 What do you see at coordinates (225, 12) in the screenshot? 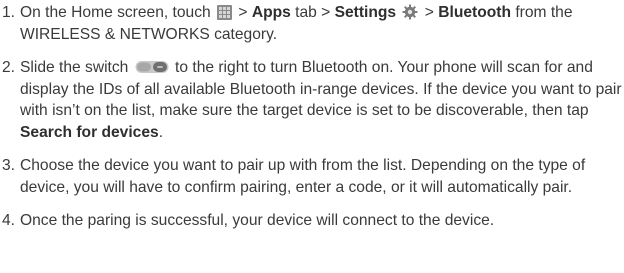
I see `apps-grid-icon` at bounding box center [225, 12].